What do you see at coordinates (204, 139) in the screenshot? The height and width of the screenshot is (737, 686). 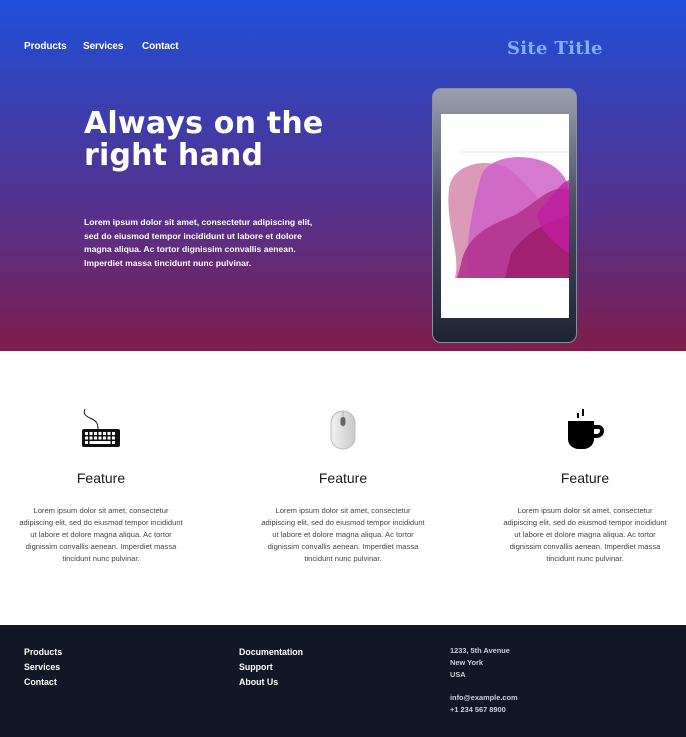 I see `hero-heading: Always on the right hand` at bounding box center [204, 139].